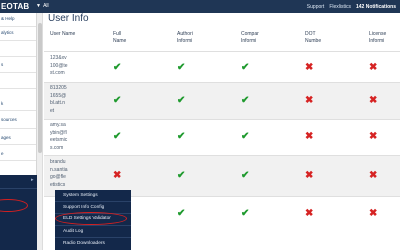 This screenshot has height=250, width=400. I want to click on column-header-license-info: License Informi, so click(381, 38).